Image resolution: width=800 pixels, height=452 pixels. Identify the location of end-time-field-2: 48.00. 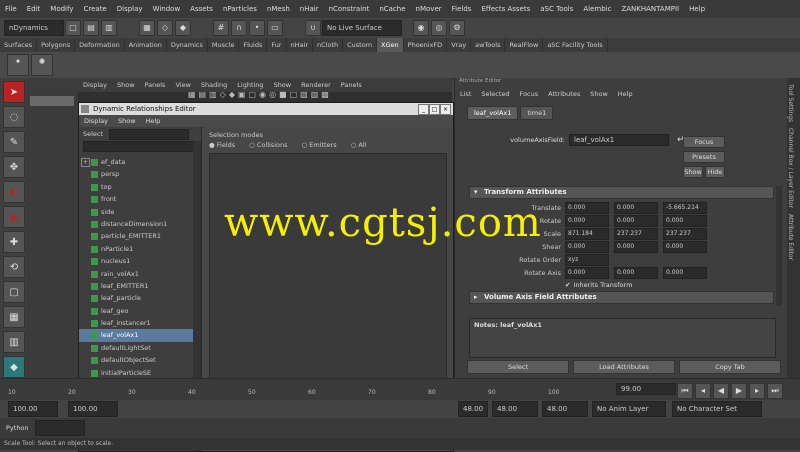
(565, 409).